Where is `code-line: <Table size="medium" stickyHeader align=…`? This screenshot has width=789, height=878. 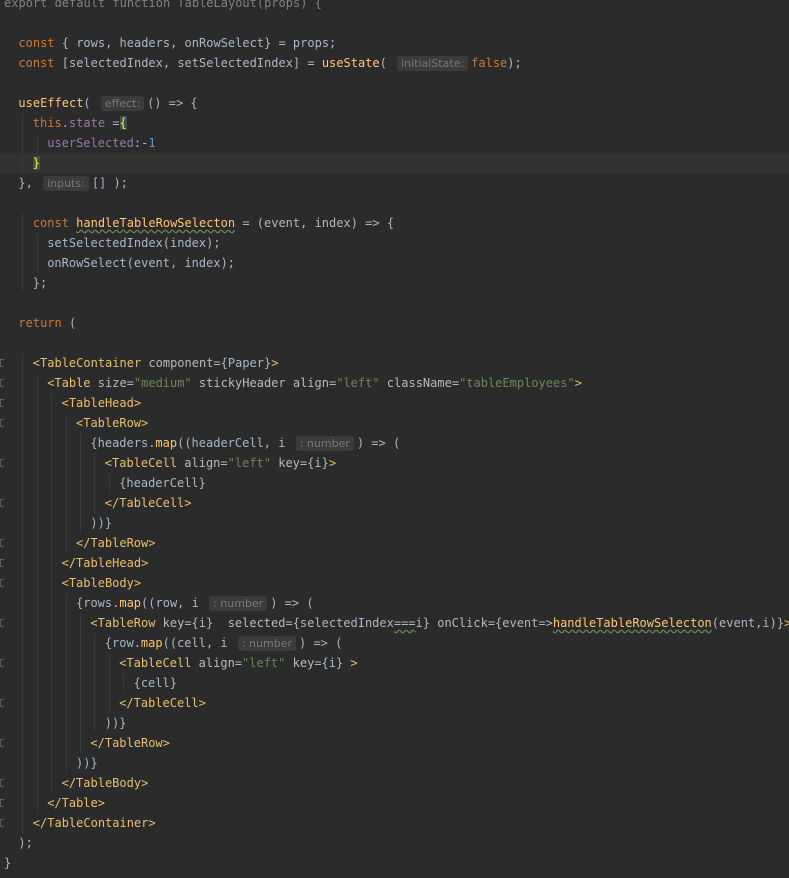
code-line: <Table size="medium" stickyHeader align=… is located at coordinates (394, 383).